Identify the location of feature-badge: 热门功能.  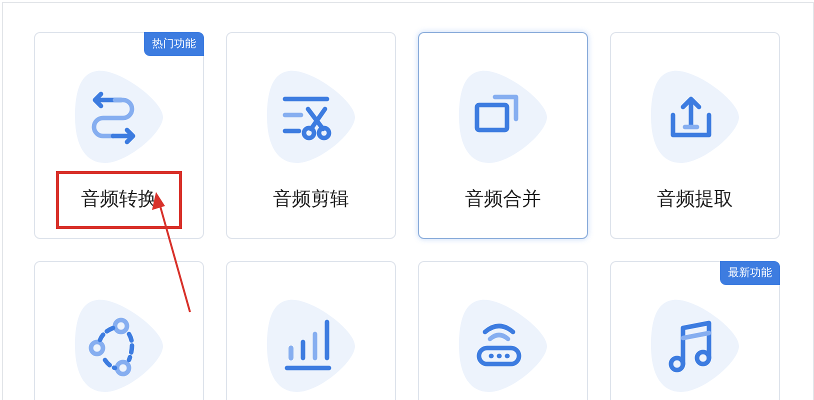
(174, 44).